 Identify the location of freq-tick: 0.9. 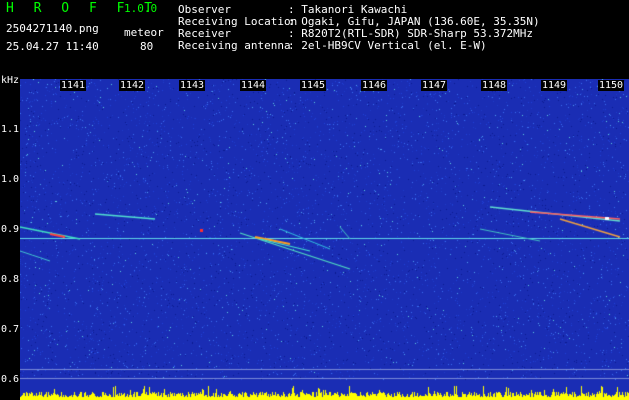
(10, 229).